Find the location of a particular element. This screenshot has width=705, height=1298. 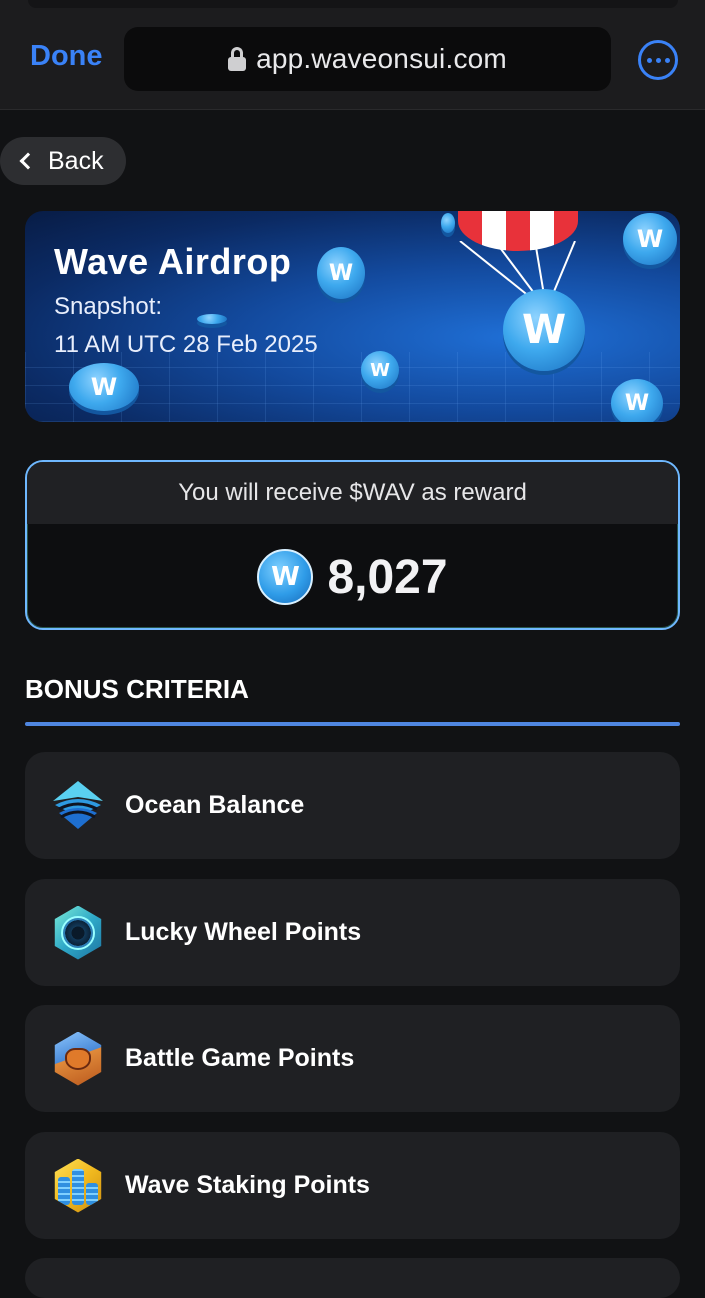

criteria-label: Lucky Wheel Points is located at coordinates (243, 932).